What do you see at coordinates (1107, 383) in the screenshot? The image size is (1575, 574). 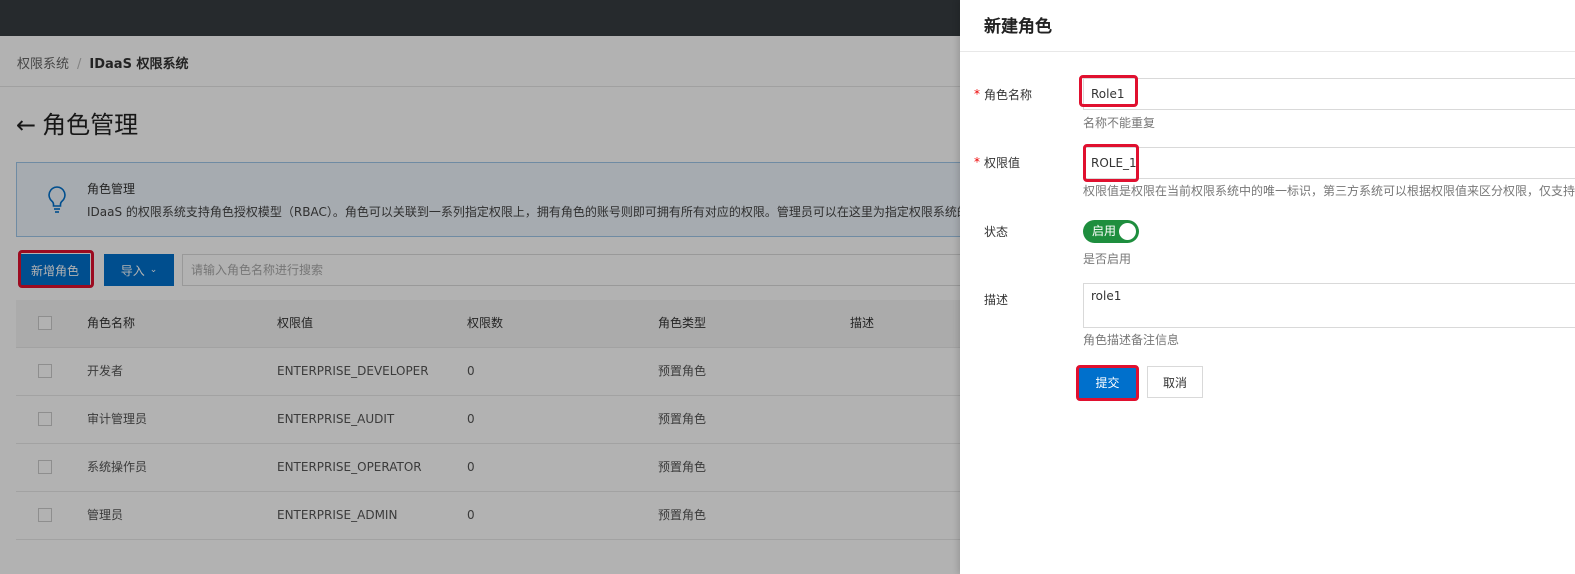 I see `highlight-box-submit` at bounding box center [1107, 383].